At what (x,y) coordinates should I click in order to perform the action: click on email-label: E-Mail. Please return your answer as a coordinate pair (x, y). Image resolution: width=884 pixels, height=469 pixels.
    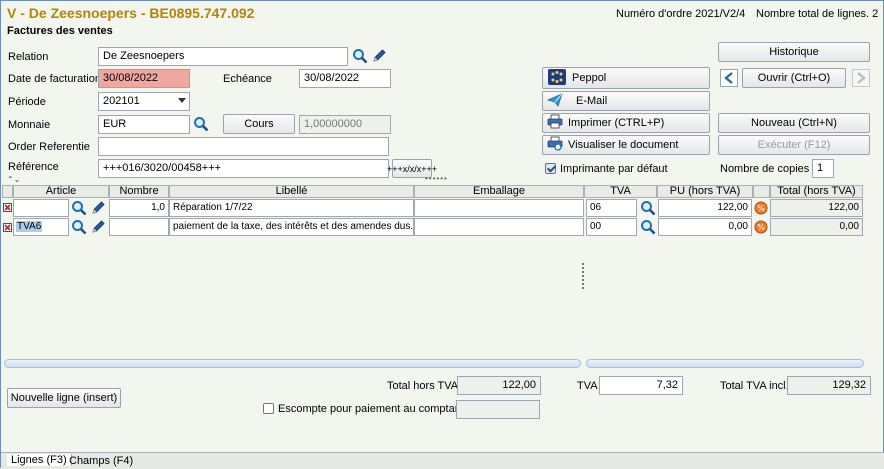
    Looking at the image, I should click on (592, 101).